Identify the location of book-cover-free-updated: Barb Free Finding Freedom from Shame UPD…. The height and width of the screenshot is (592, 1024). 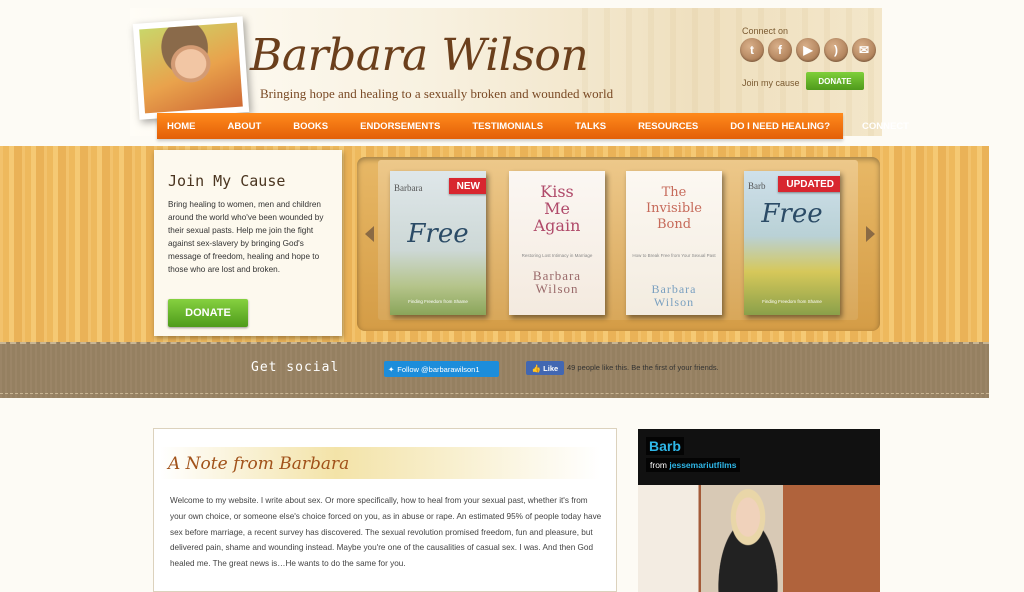
(792, 243).